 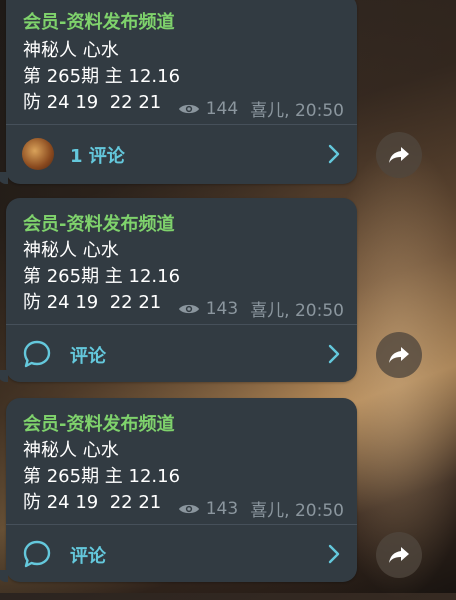 I want to click on comments-button: 1 评论, so click(x=181, y=154).